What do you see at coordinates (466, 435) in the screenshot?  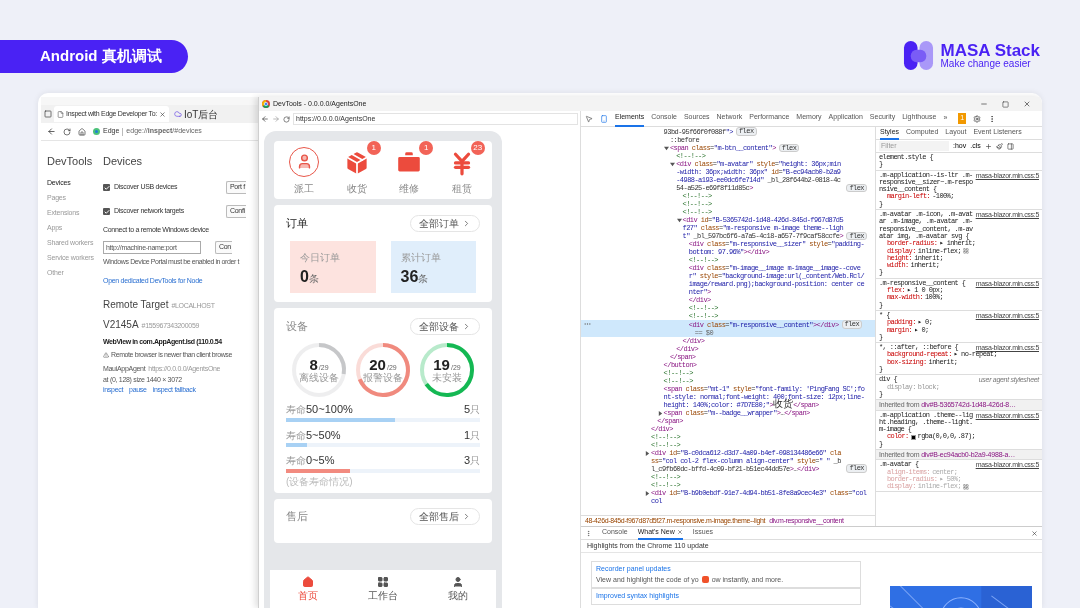 I see `lifespan-count: 1` at bounding box center [466, 435].